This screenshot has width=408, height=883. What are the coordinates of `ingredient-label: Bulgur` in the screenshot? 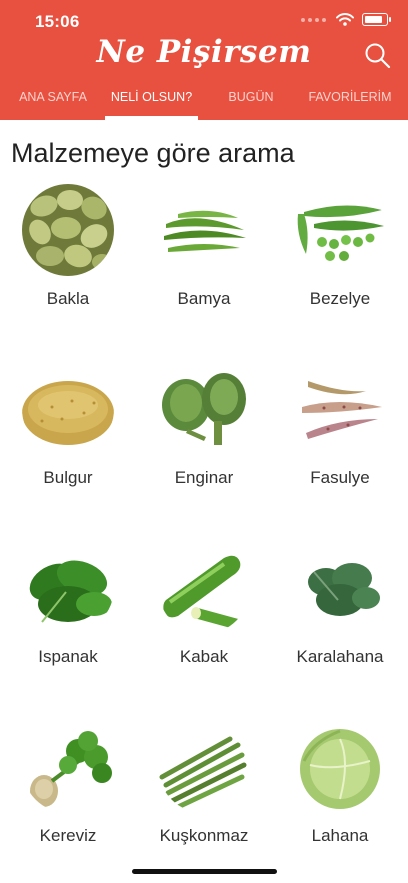 It's located at (68, 477).